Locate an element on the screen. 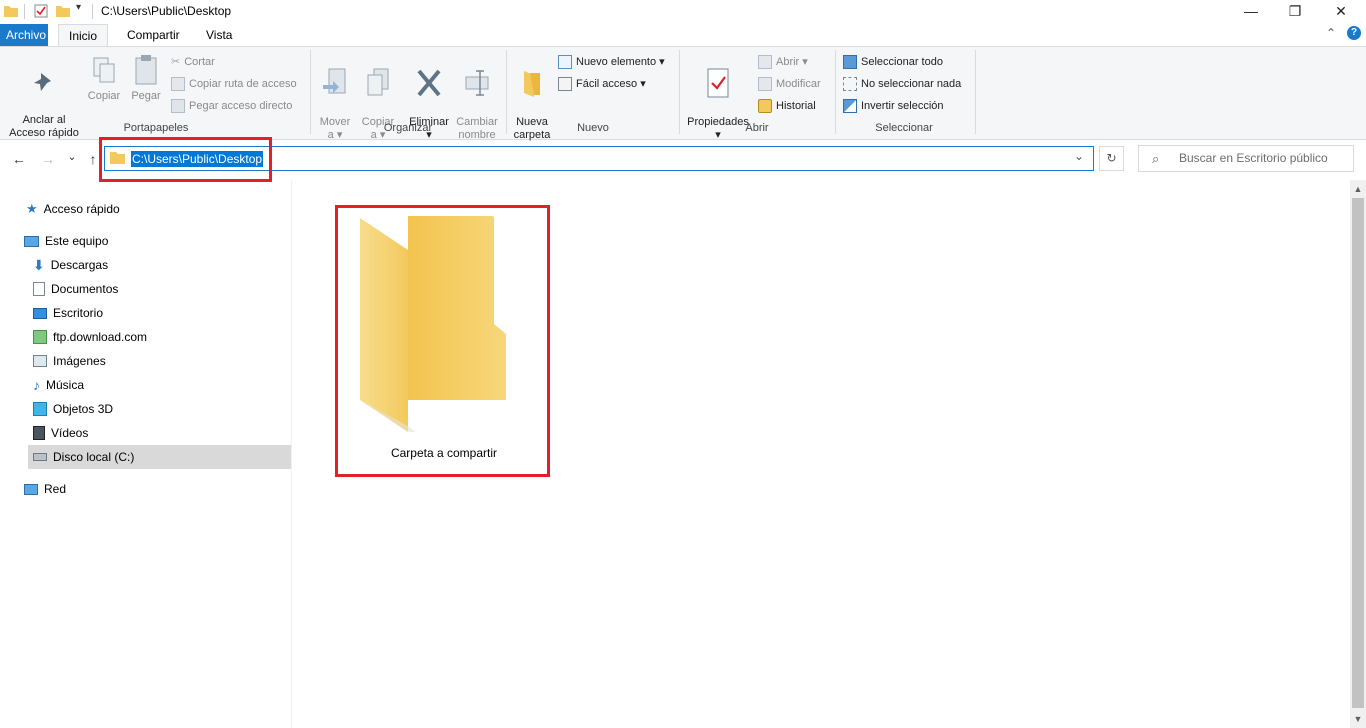 Image resolution: width=1366 pixels, height=728 pixels. nav-item-music: ♪ Música is located at coordinates (58, 385).